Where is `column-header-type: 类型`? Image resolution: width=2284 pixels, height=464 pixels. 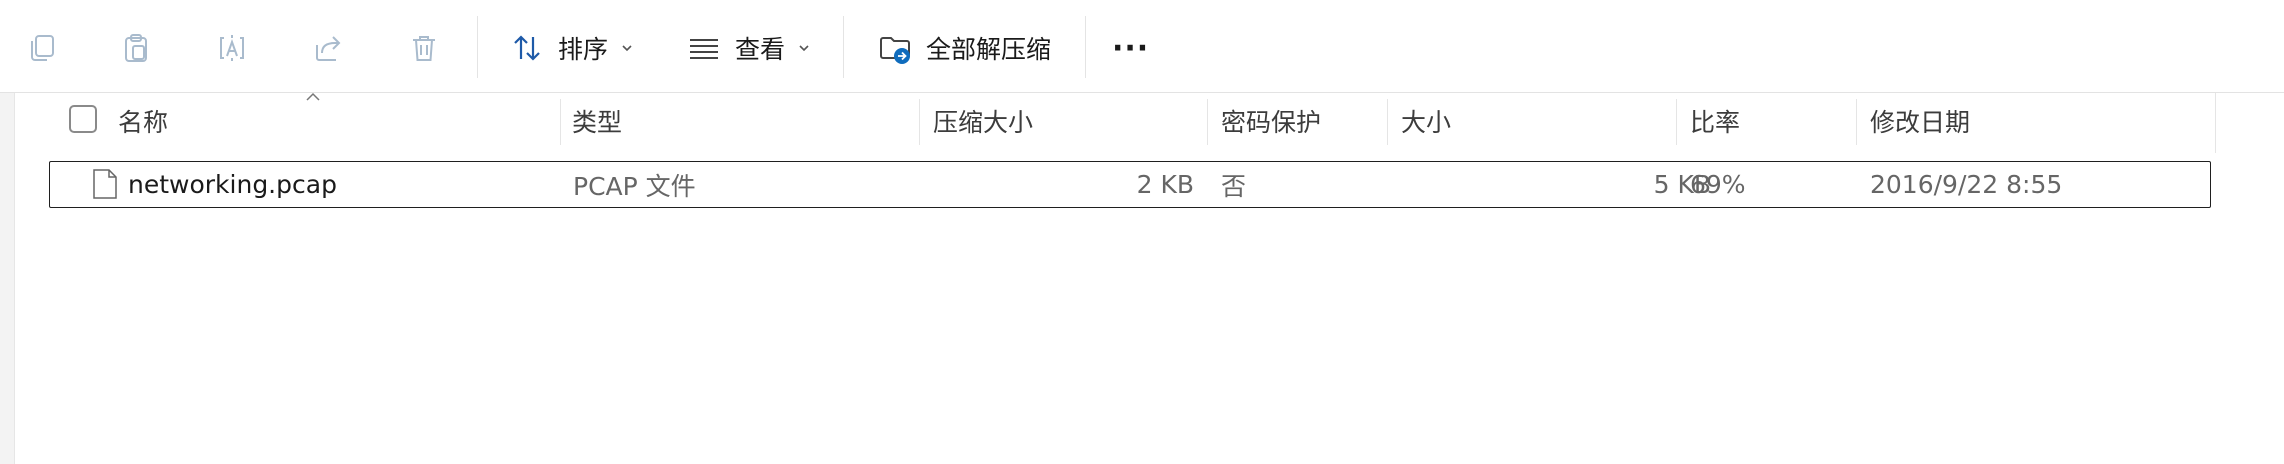 column-header-type: 类型 is located at coordinates (742, 120).